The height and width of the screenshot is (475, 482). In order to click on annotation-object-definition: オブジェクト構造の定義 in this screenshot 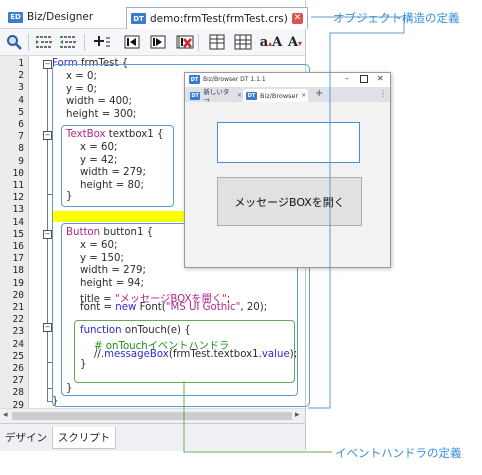, I will do `click(396, 18)`.